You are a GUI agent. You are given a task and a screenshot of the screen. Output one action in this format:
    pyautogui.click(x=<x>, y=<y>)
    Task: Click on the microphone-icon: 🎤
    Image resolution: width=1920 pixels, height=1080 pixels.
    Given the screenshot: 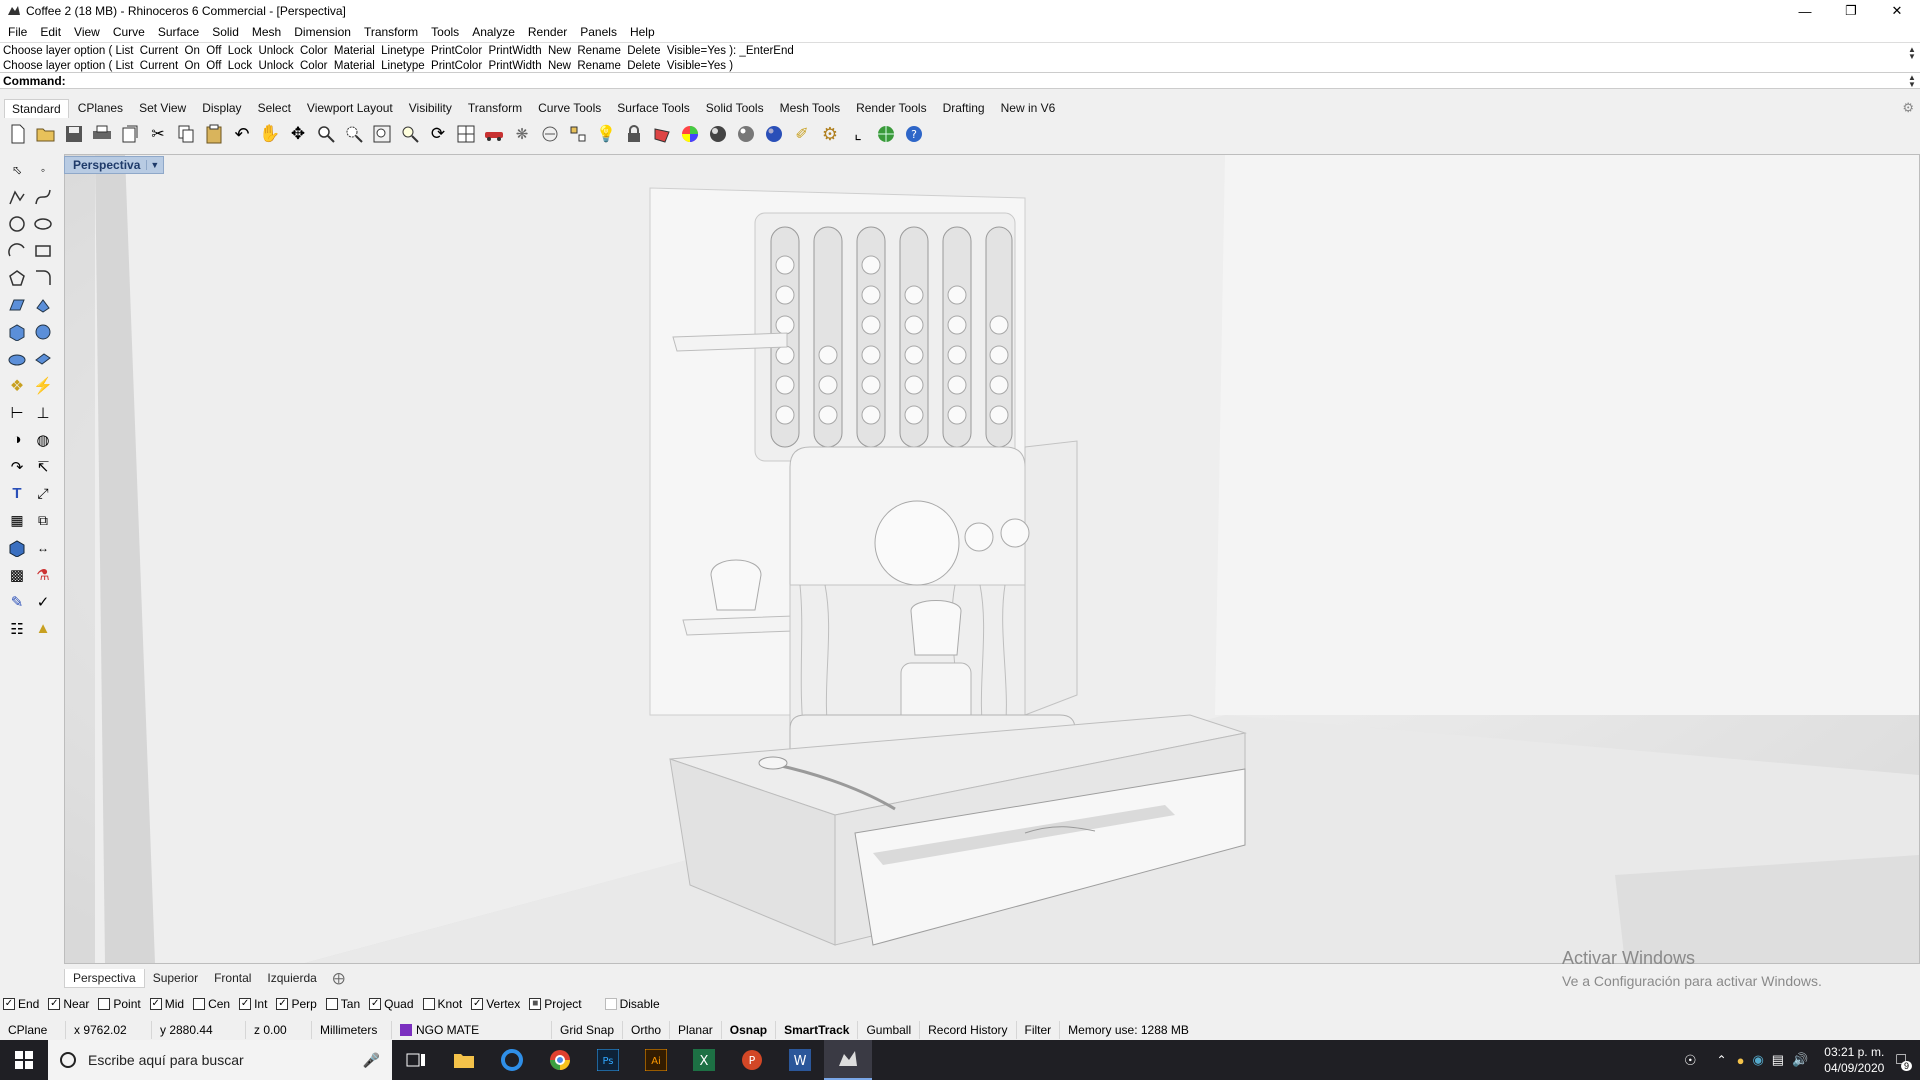 What is the action you would take?
    pyautogui.click(x=371, y=1060)
    